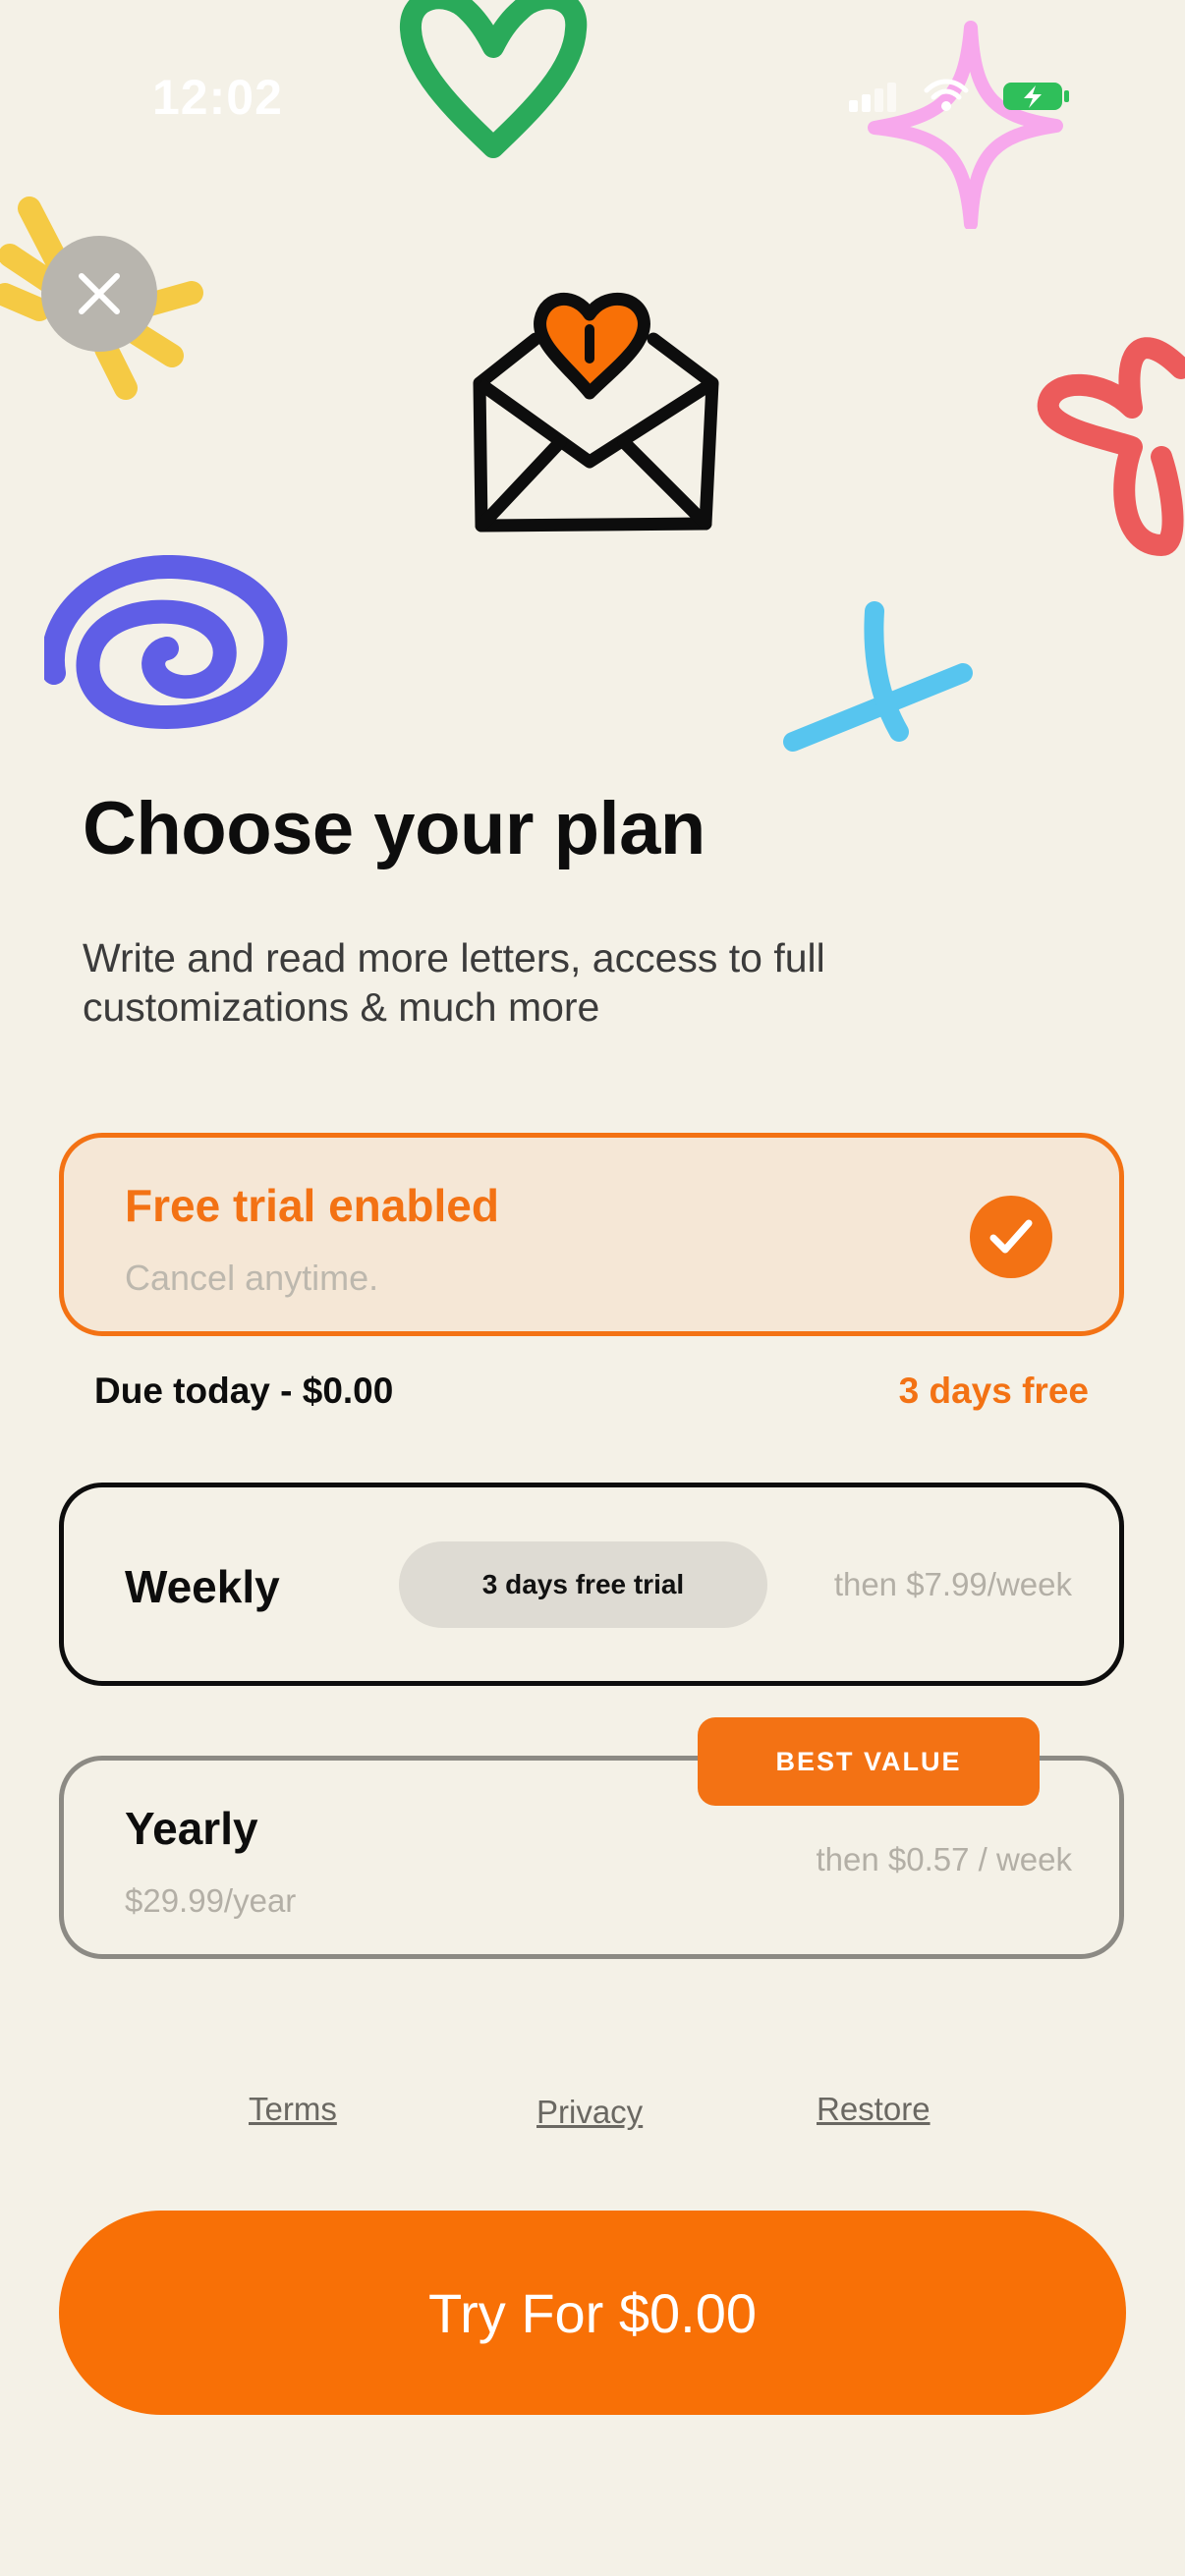 Image resolution: width=1185 pixels, height=2576 pixels. What do you see at coordinates (394, 828) in the screenshot?
I see `page-title: Choose your plan` at bounding box center [394, 828].